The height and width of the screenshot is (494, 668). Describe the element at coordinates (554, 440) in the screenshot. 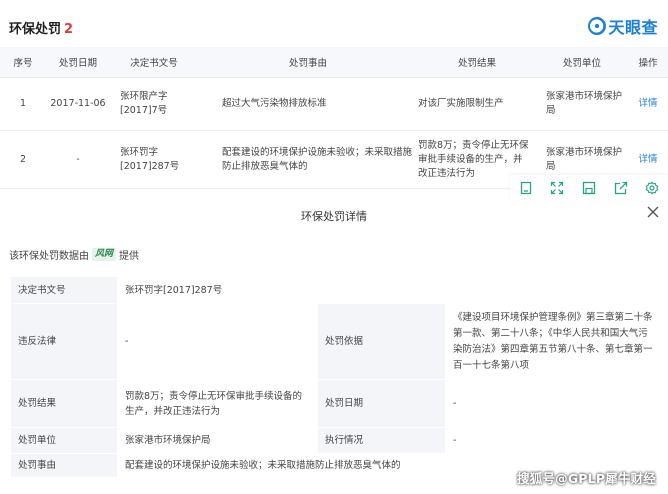

I see `field-value-exec: -` at that location.